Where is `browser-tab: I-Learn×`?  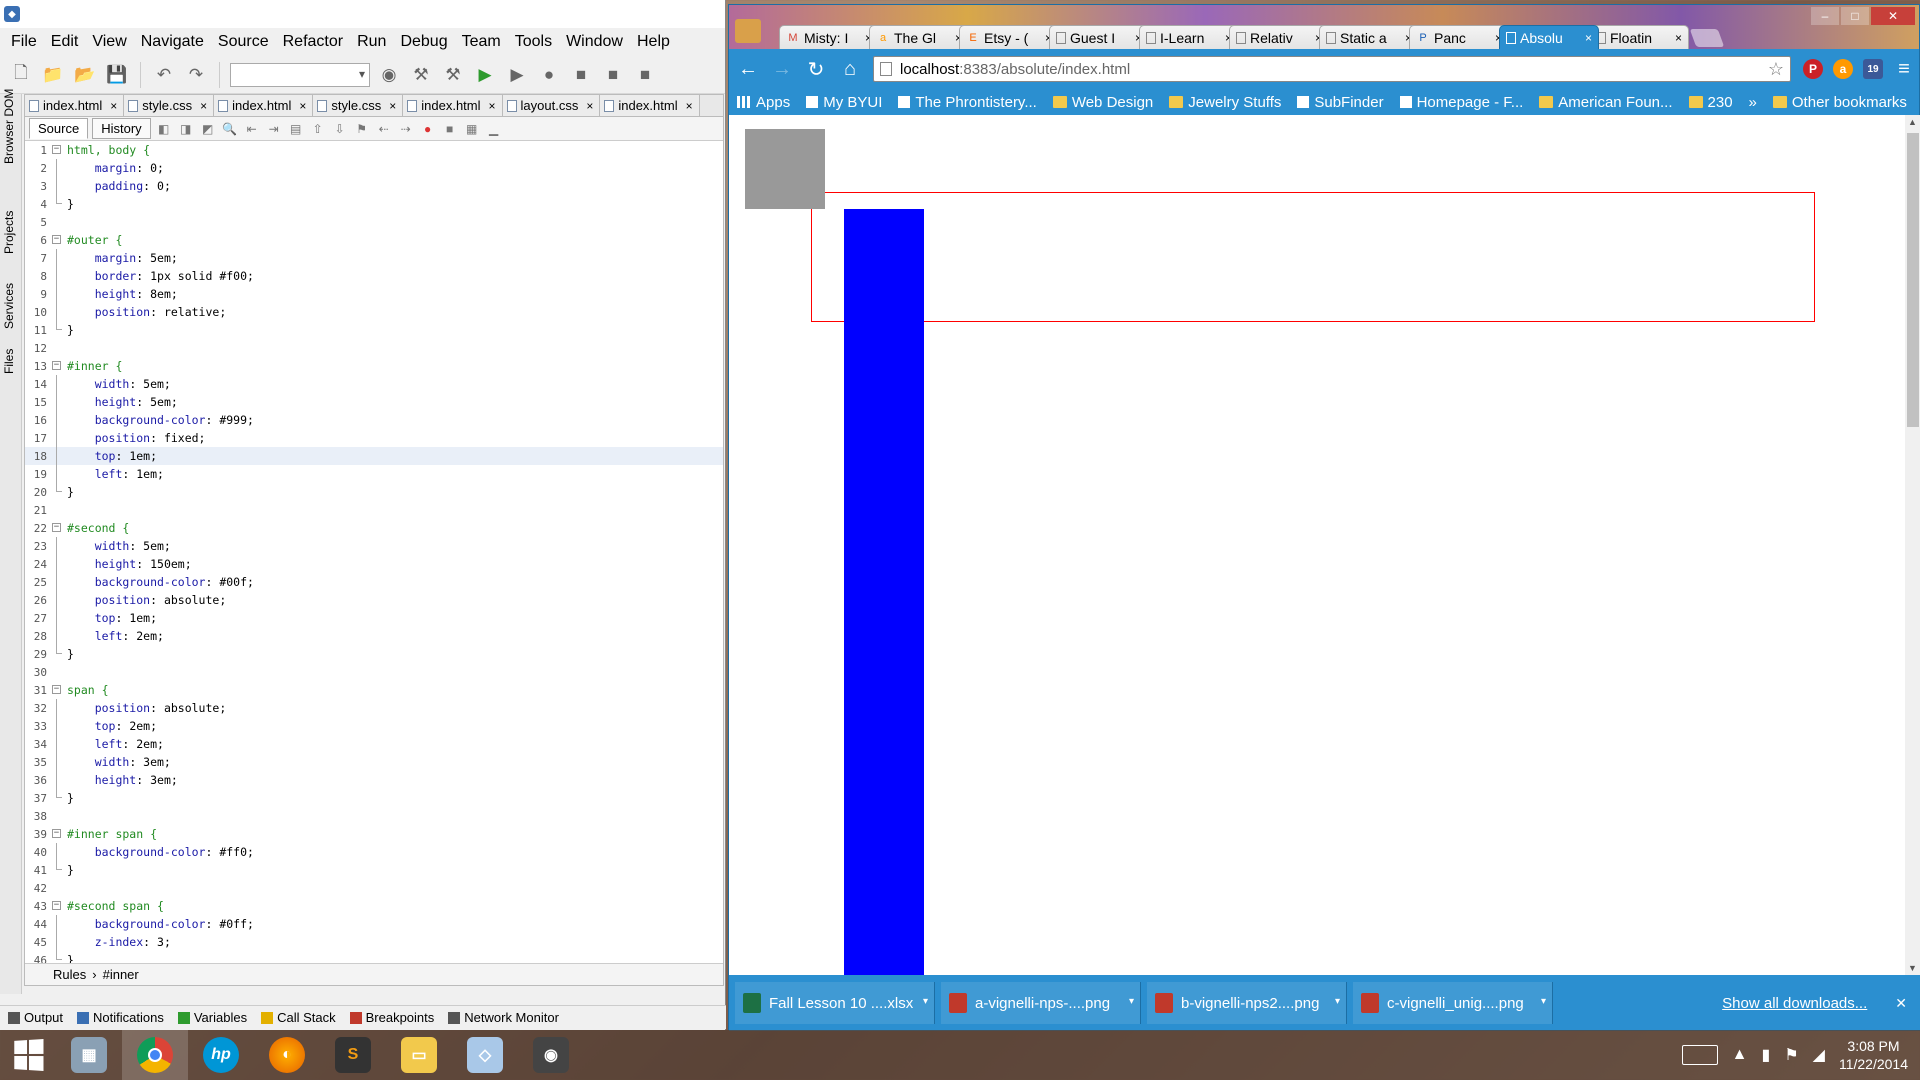
browser-tab: I-Learn× is located at coordinates (1189, 37).